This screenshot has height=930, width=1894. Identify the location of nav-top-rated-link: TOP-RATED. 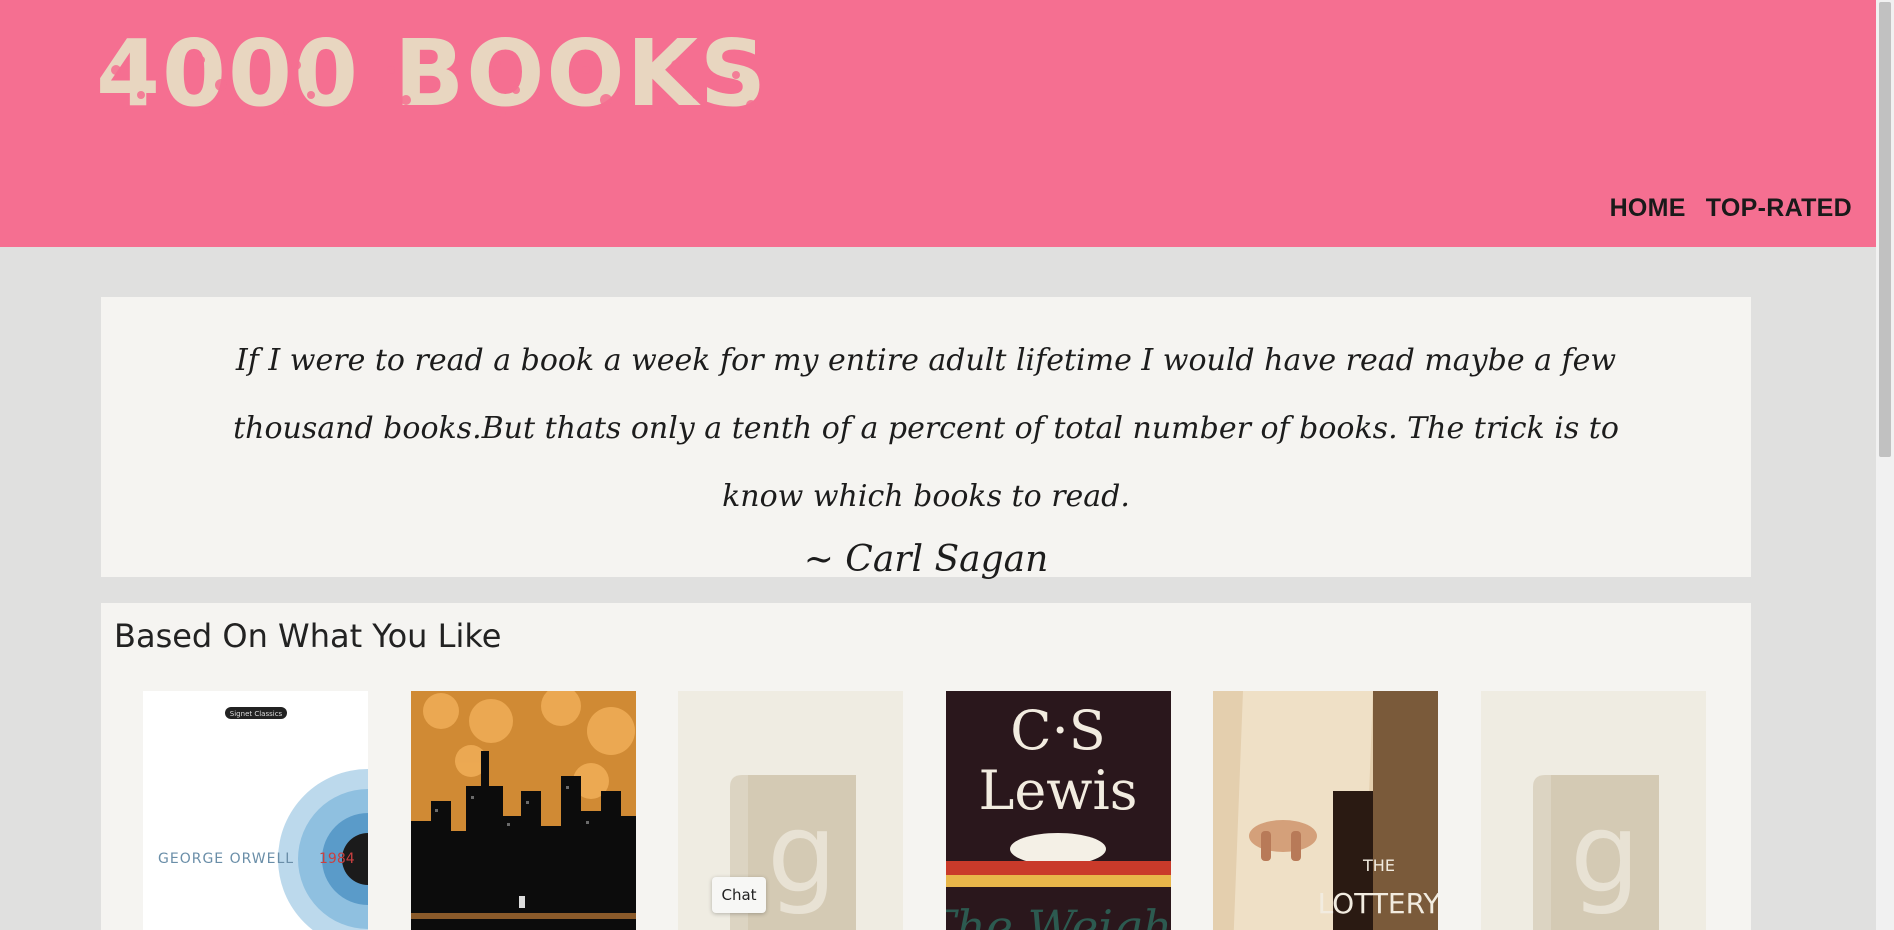
(1779, 208).